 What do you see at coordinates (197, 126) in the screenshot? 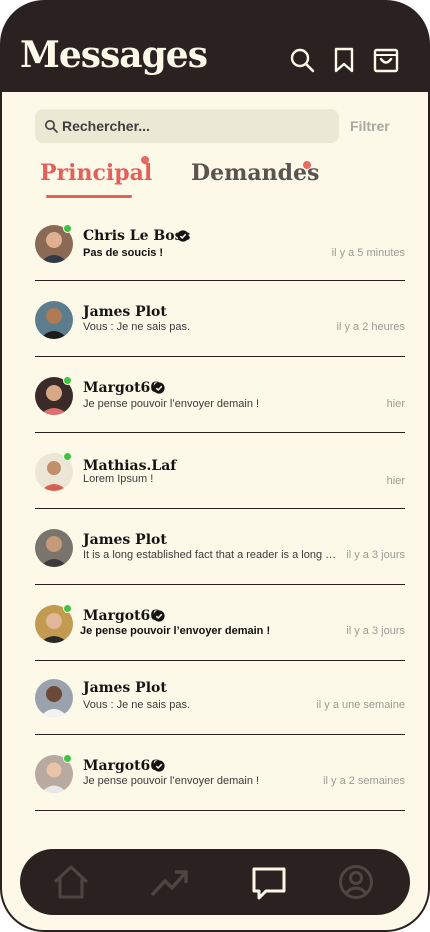
I see `search-input` at bounding box center [197, 126].